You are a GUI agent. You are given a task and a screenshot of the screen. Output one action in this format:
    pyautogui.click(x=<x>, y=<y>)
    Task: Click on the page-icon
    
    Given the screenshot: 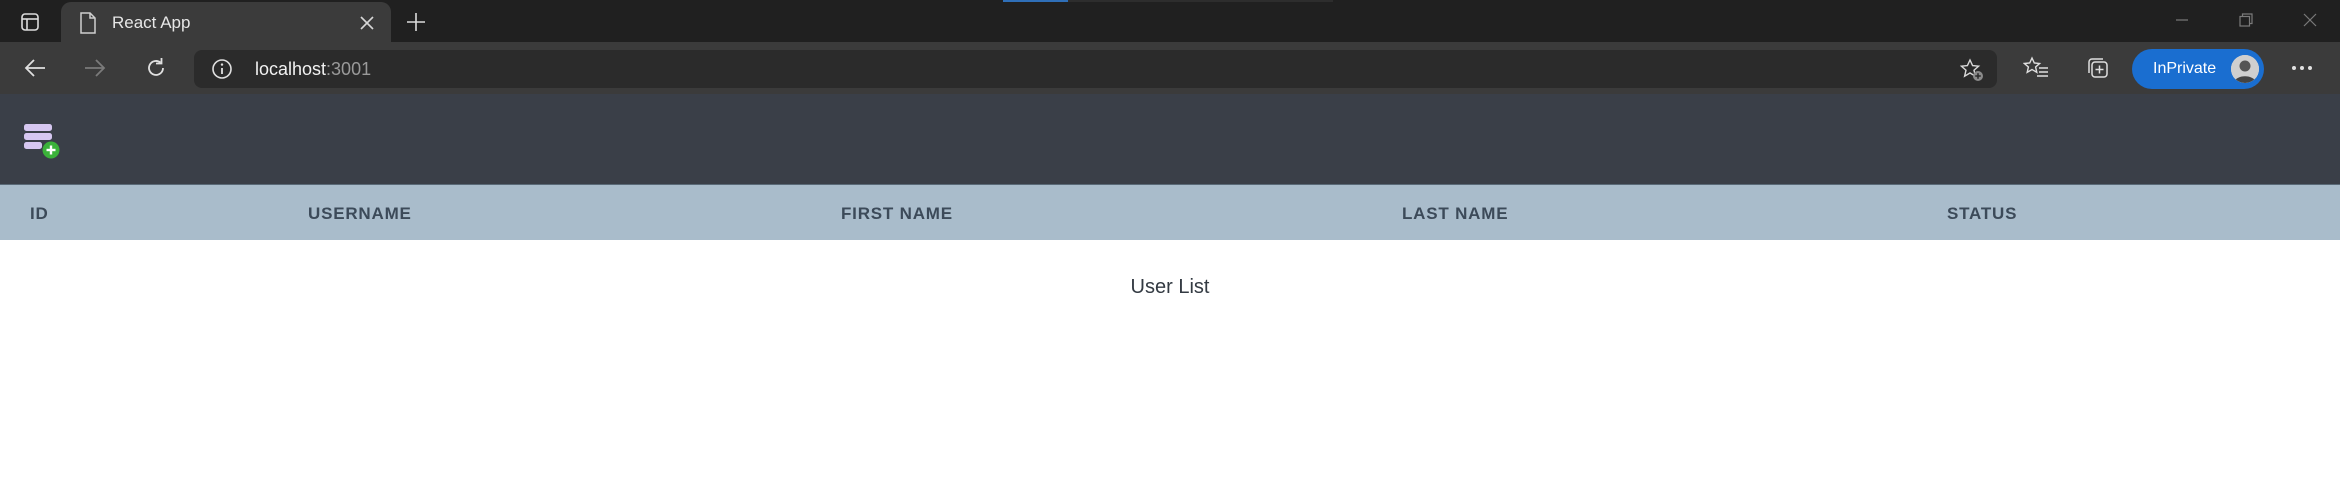 What is the action you would take?
    pyautogui.click(x=88, y=23)
    